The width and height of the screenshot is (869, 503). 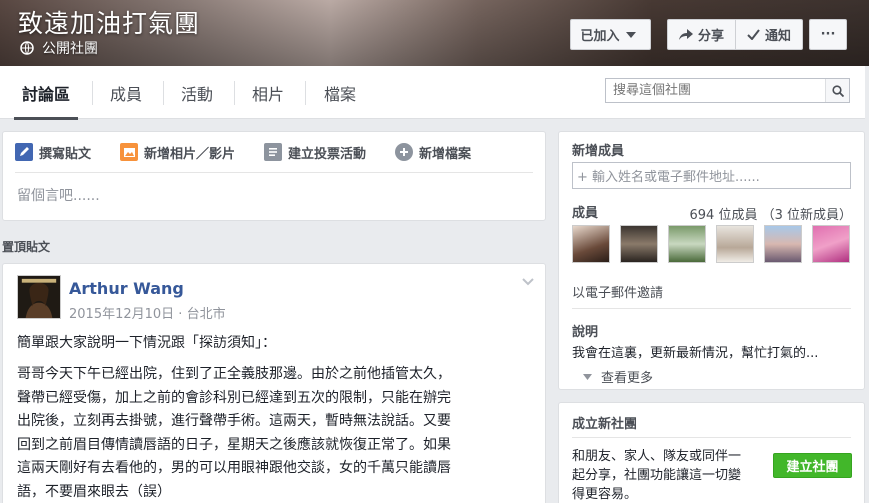 What do you see at coordinates (432, 93) in the screenshot?
I see `group-tab-bar: 討論區 成員 活動 相片 檔案` at bounding box center [432, 93].